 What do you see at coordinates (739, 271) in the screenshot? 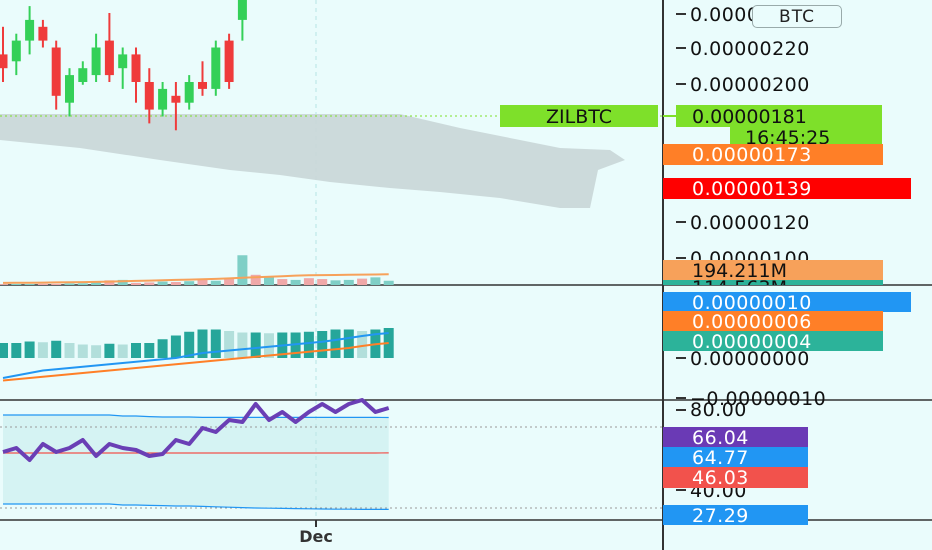
I see `volume-badge-text: 194.211M` at bounding box center [739, 271].